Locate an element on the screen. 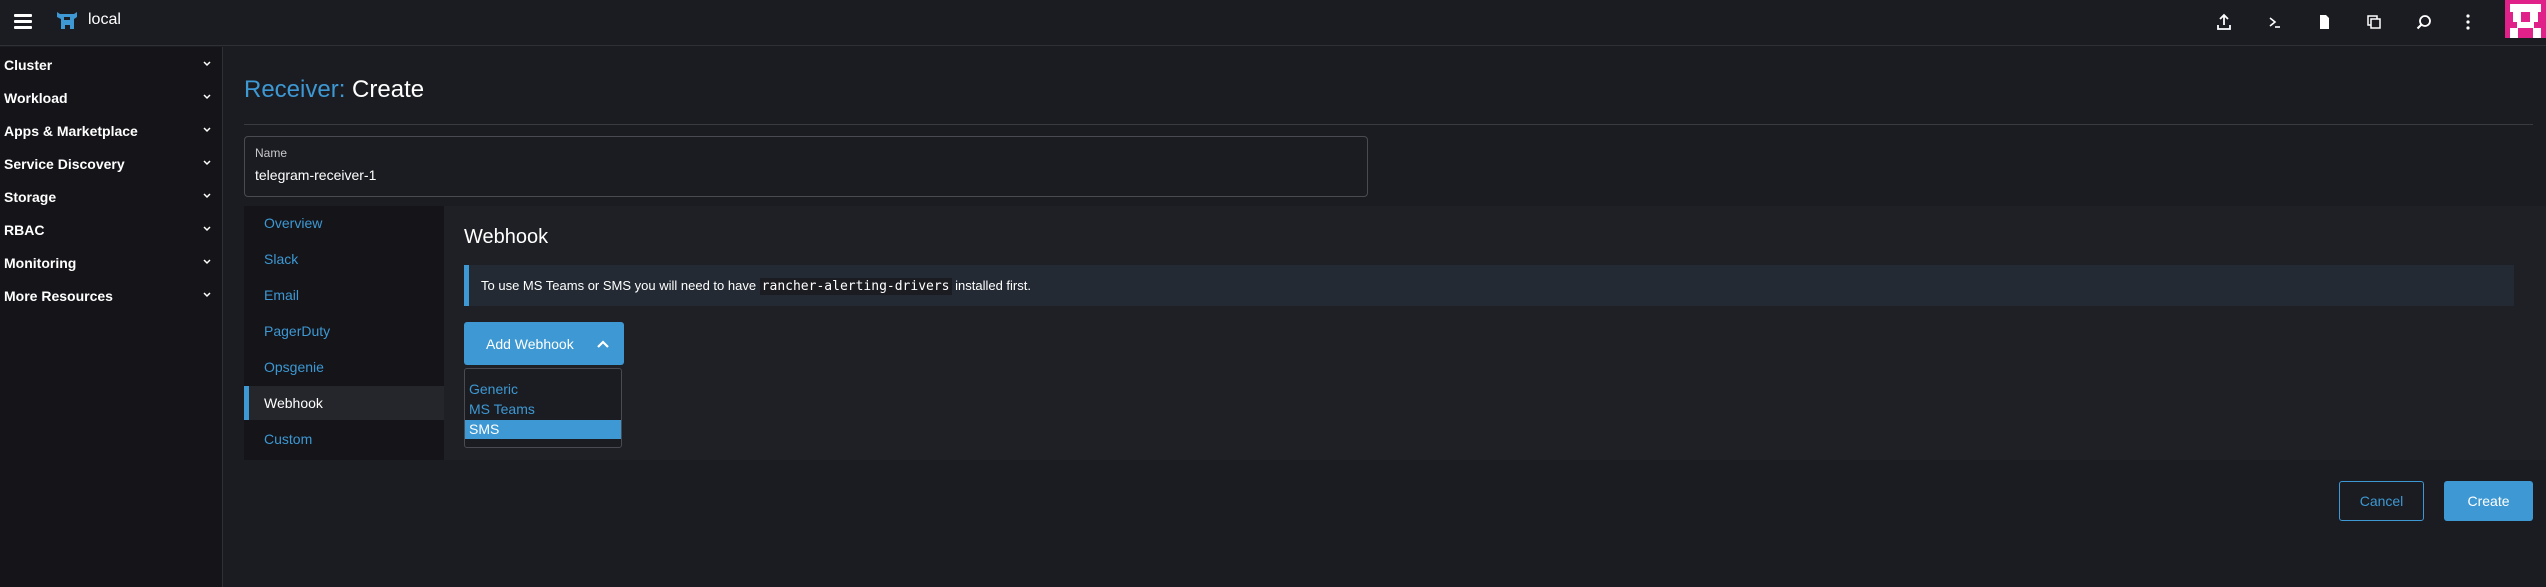 Image resolution: width=2546 pixels, height=587 pixels. sidebar-item-label: More Resources is located at coordinates (58, 296).